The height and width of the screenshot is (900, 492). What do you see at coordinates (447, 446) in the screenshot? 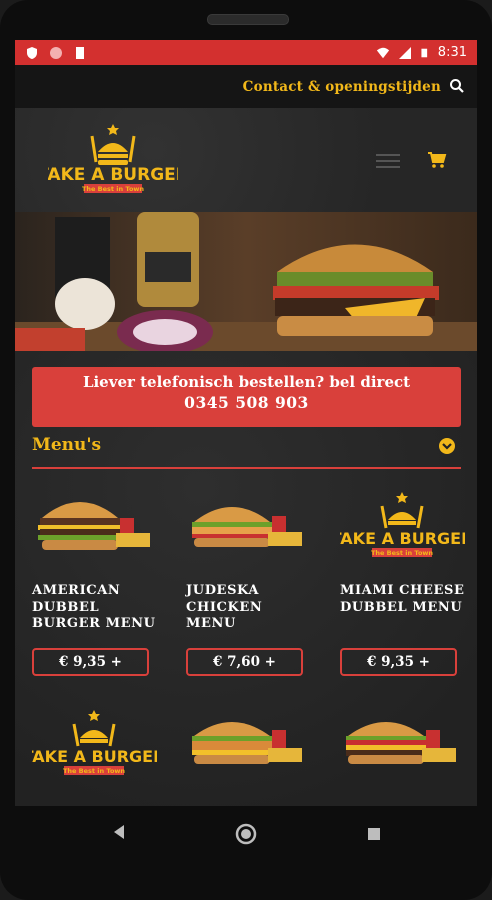
I see `chevron-down-icon` at bounding box center [447, 446].